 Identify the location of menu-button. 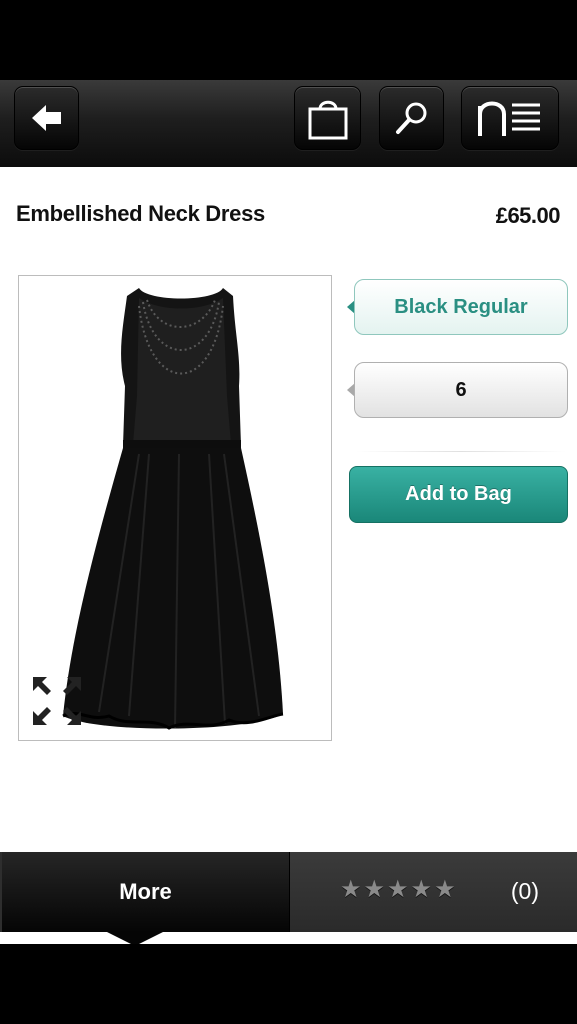
(510, 118).